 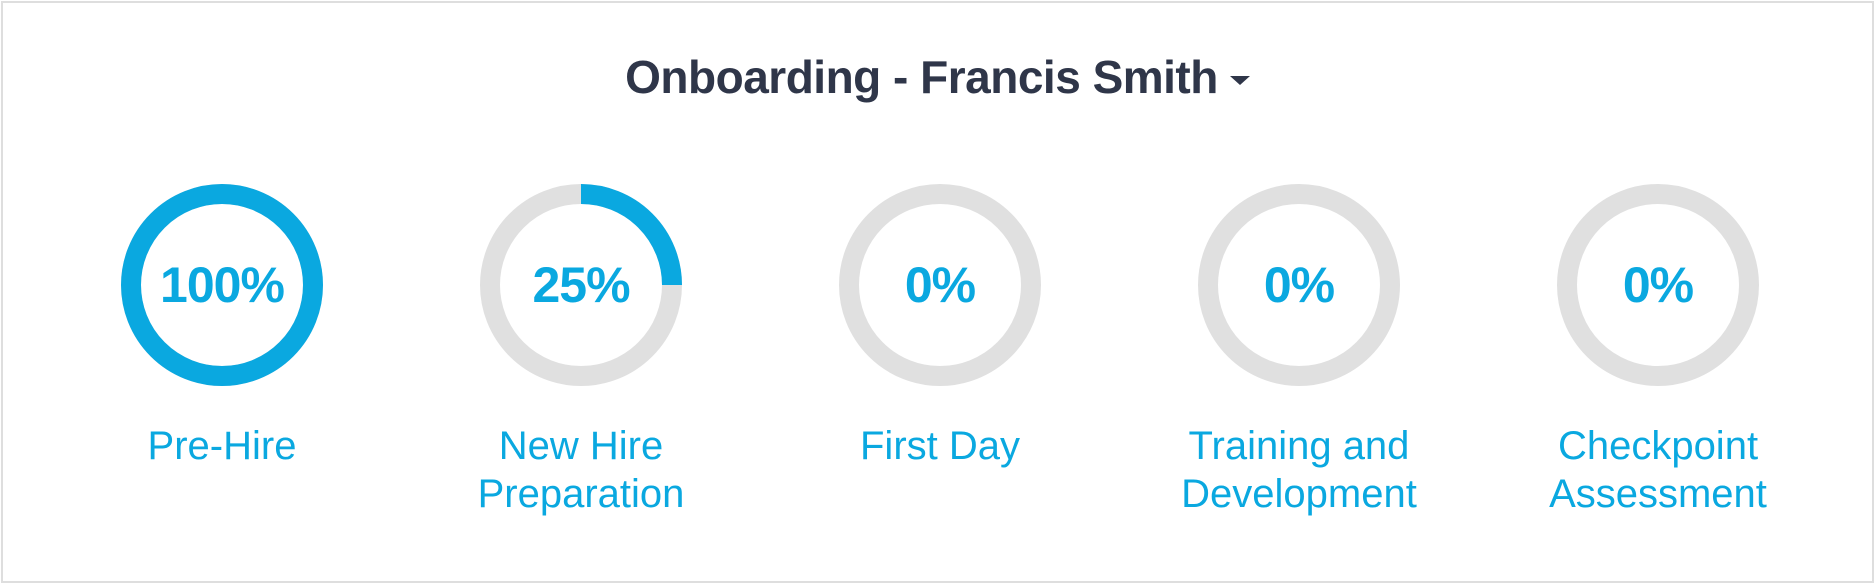 I want to click on stage-first-day: 0% First Day, so click(x=940, y=327).